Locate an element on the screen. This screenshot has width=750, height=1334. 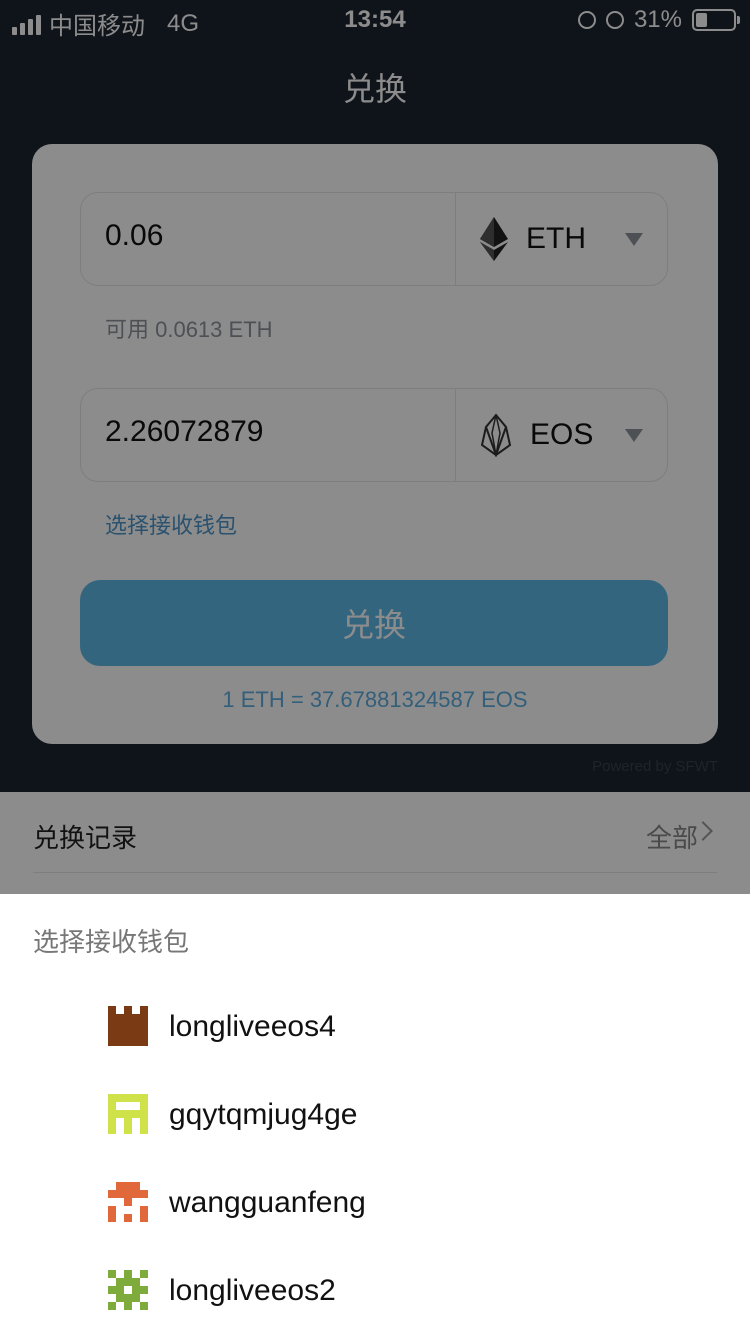
wallet-name: longliveeos2 is located at coordinates (252, 1290).